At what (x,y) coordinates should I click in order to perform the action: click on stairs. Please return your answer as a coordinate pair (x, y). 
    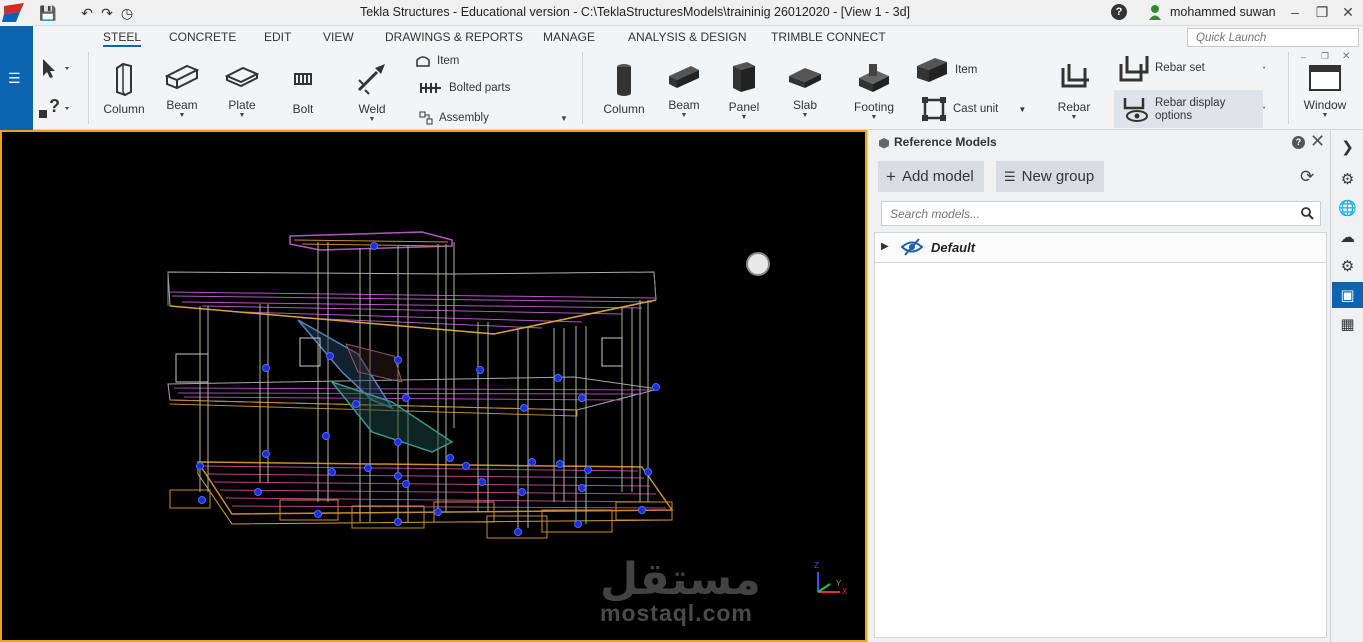
    Looking at the image, I should click on (375, 386).